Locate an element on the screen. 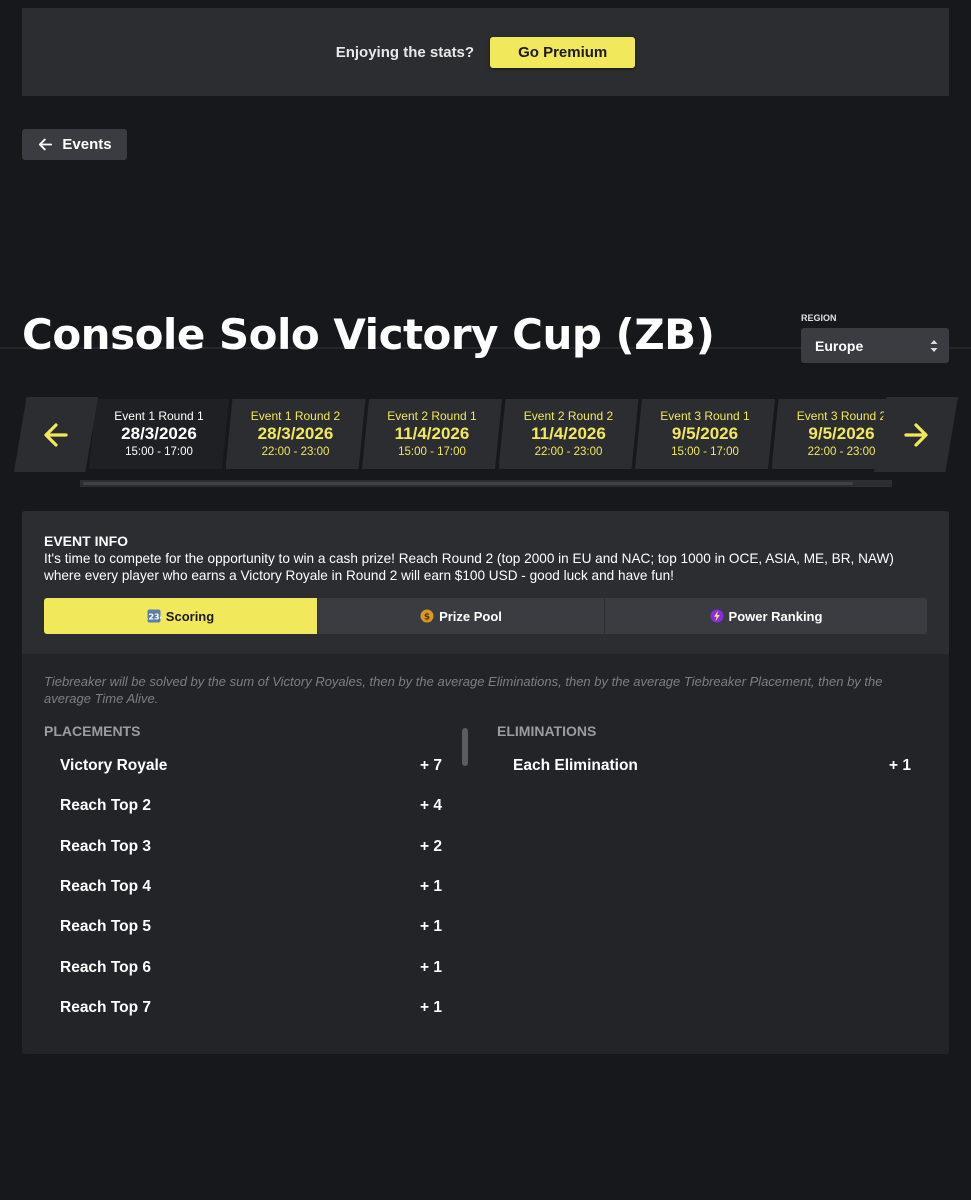  placement-row: Reach Top 2 + 4 is located at coordinates (251, 806).